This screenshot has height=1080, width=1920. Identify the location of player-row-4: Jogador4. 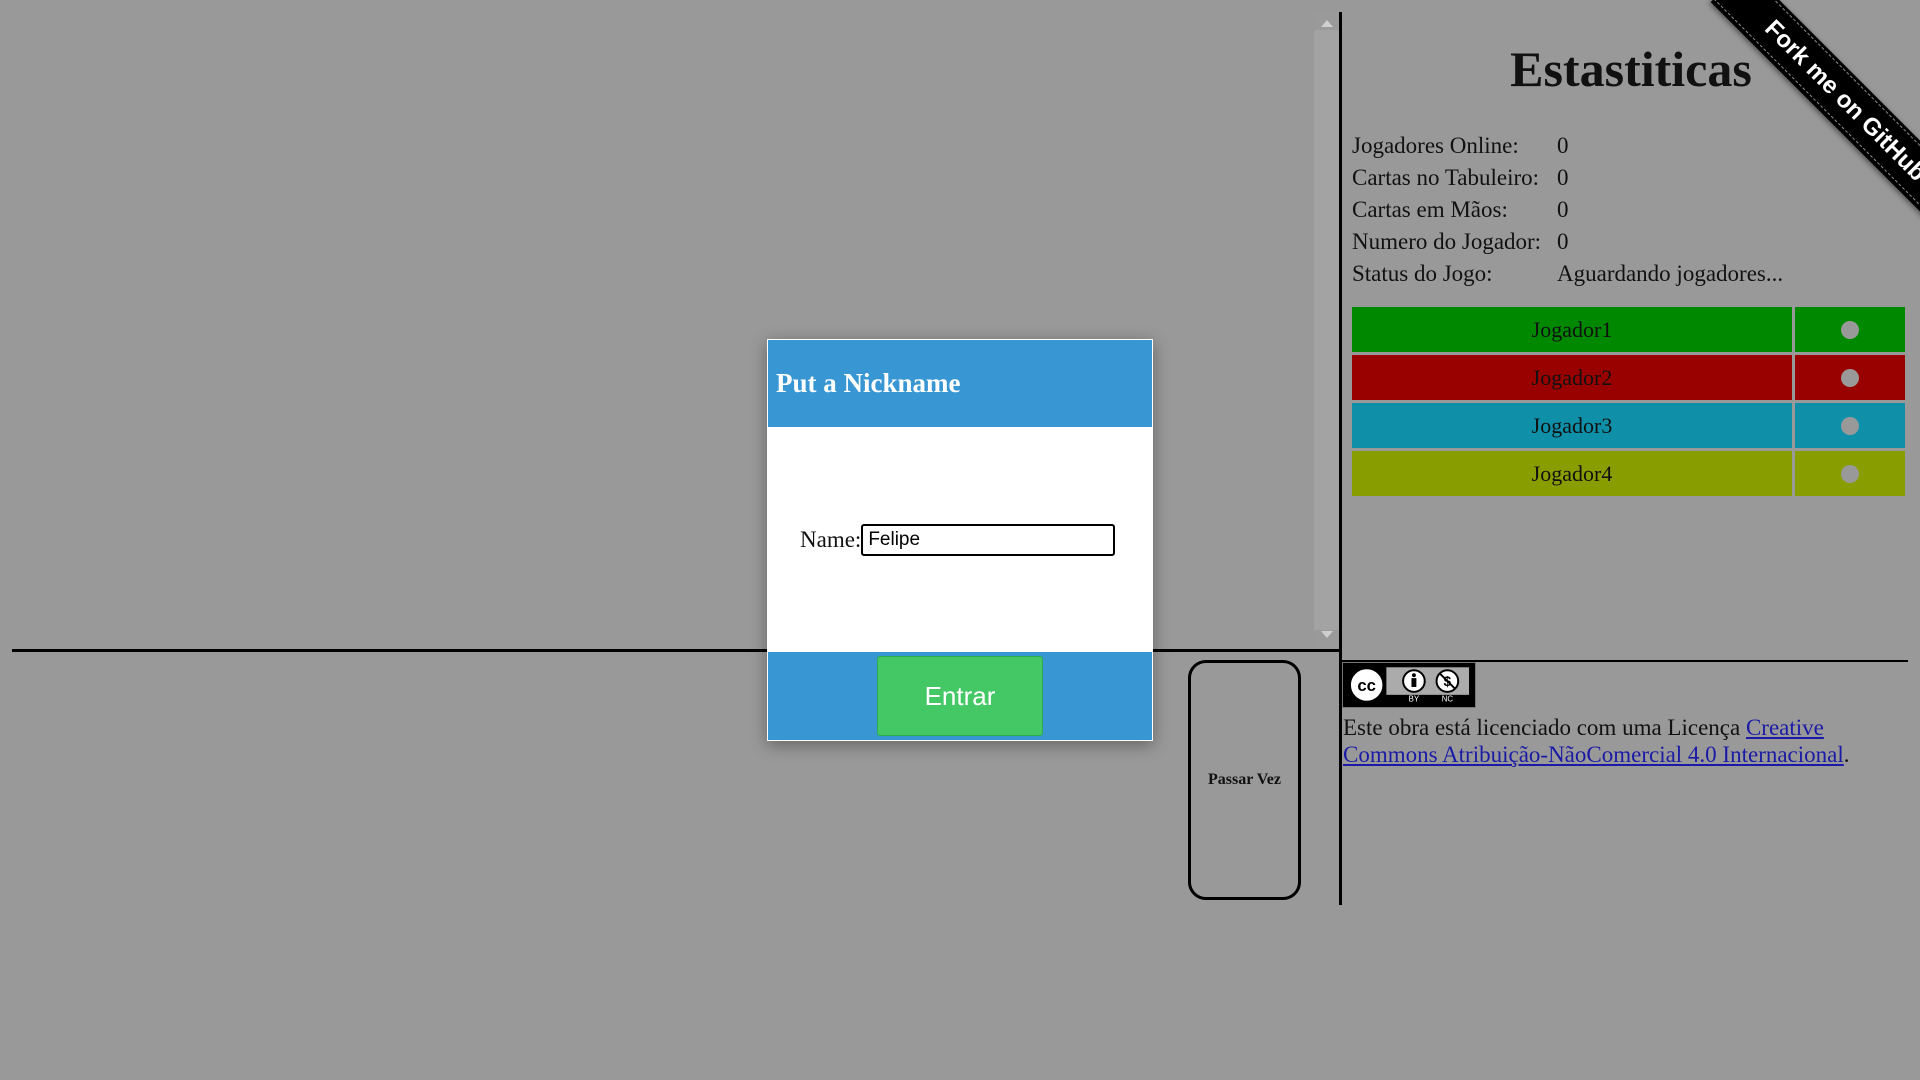
(1628, 473).